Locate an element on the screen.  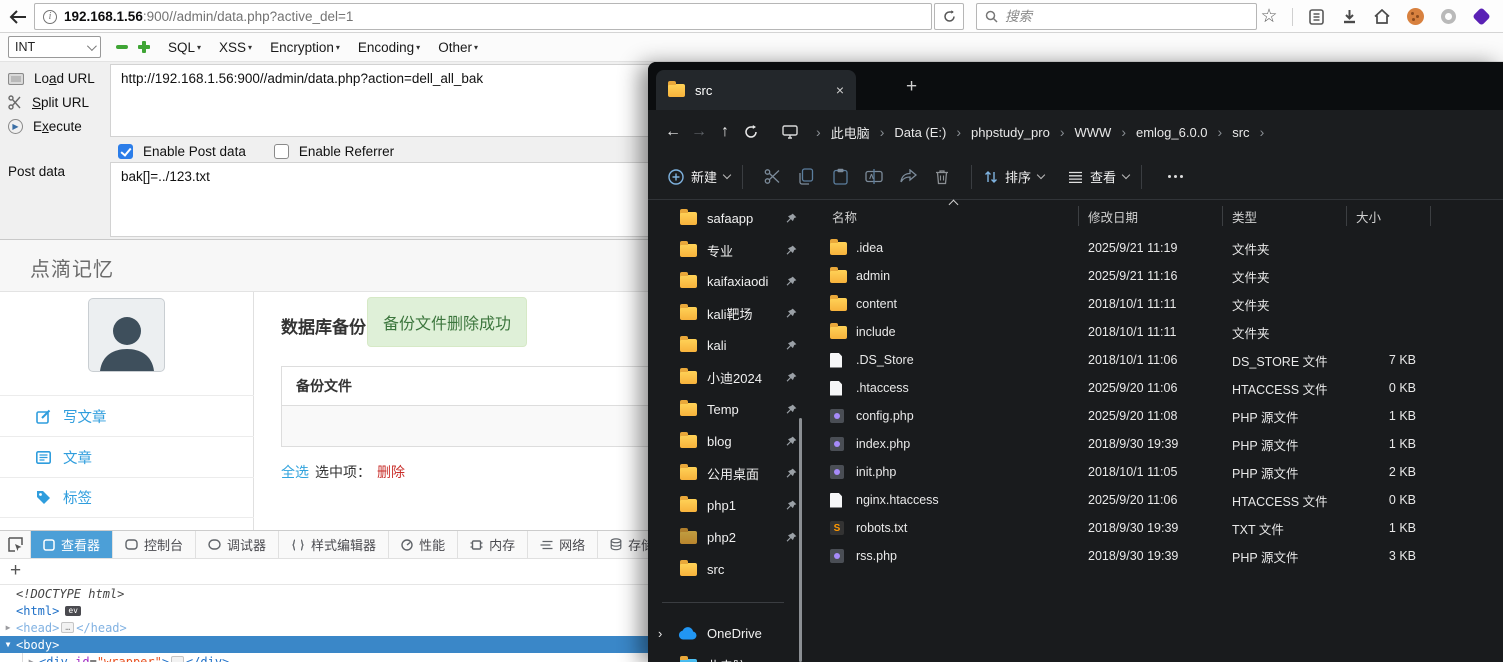
sidebar-item-posts: 文章 is located at coordinates (127, 456).